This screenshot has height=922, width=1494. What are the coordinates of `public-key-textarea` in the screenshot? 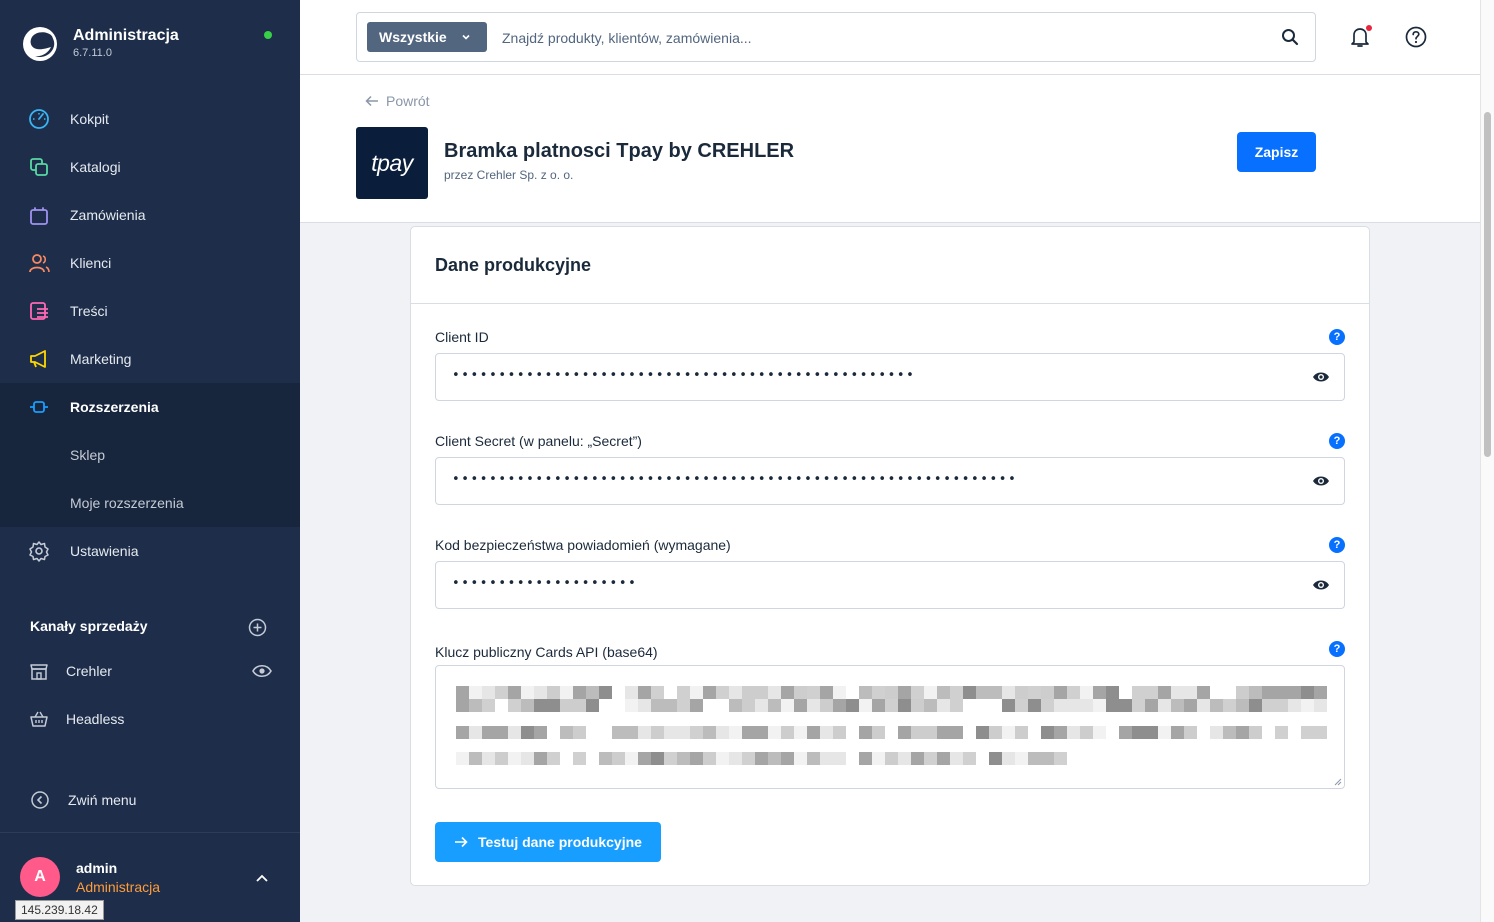 It's located at (890, 727).